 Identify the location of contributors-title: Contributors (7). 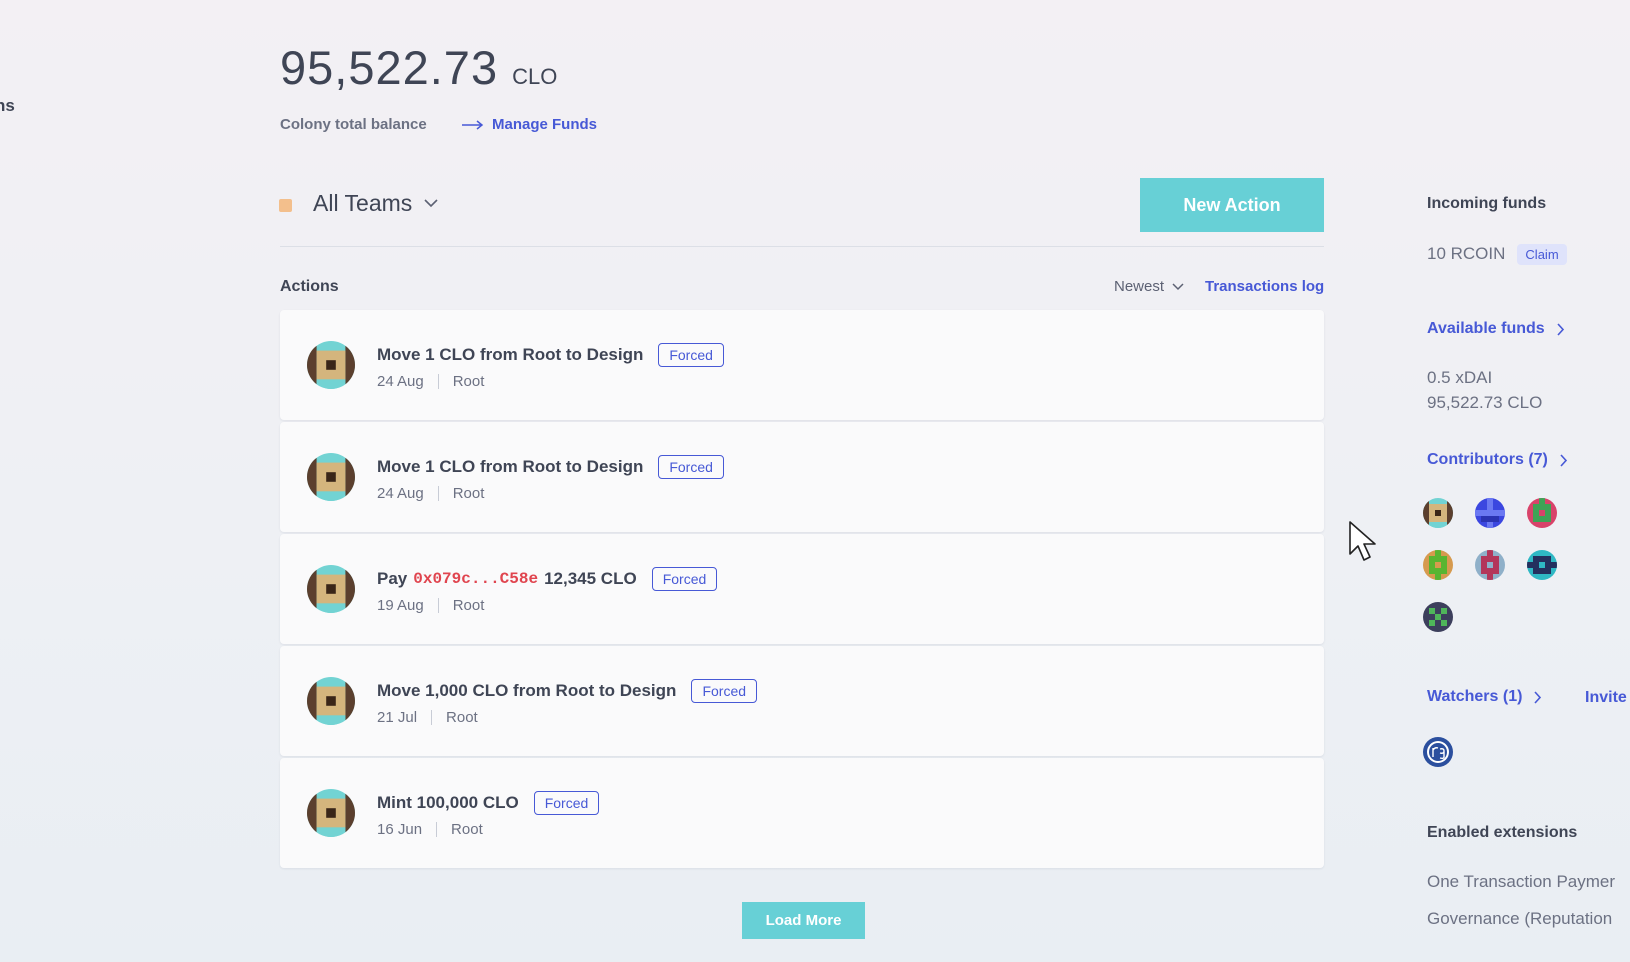
(1487, 459).